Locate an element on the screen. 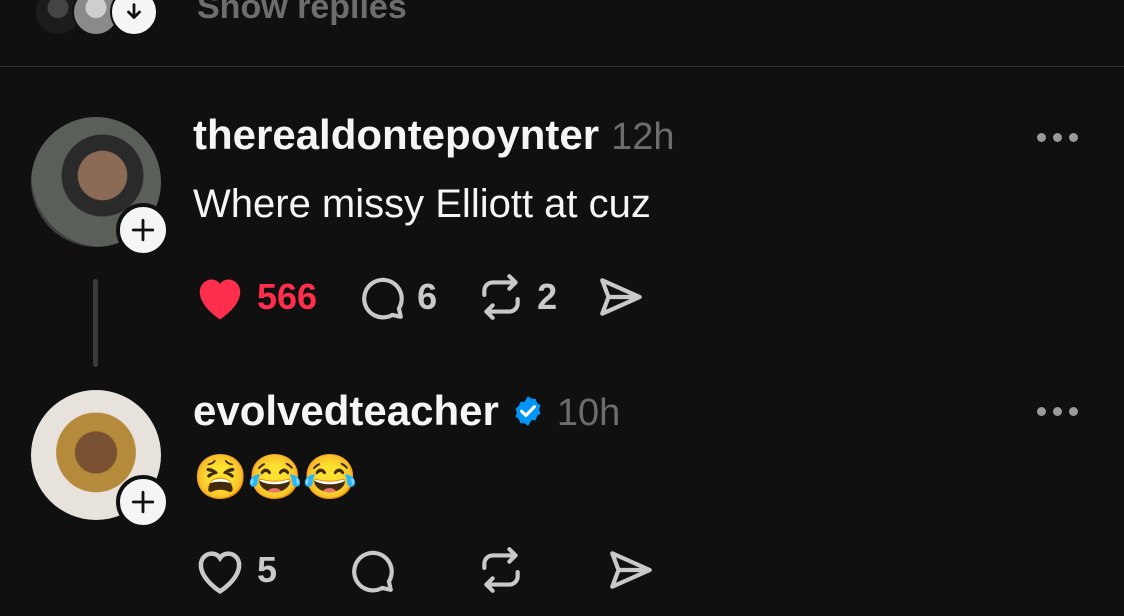 The height and width of the screenshot is (616, 1124). action-bar: 5 is located at coordinates (444, 570).